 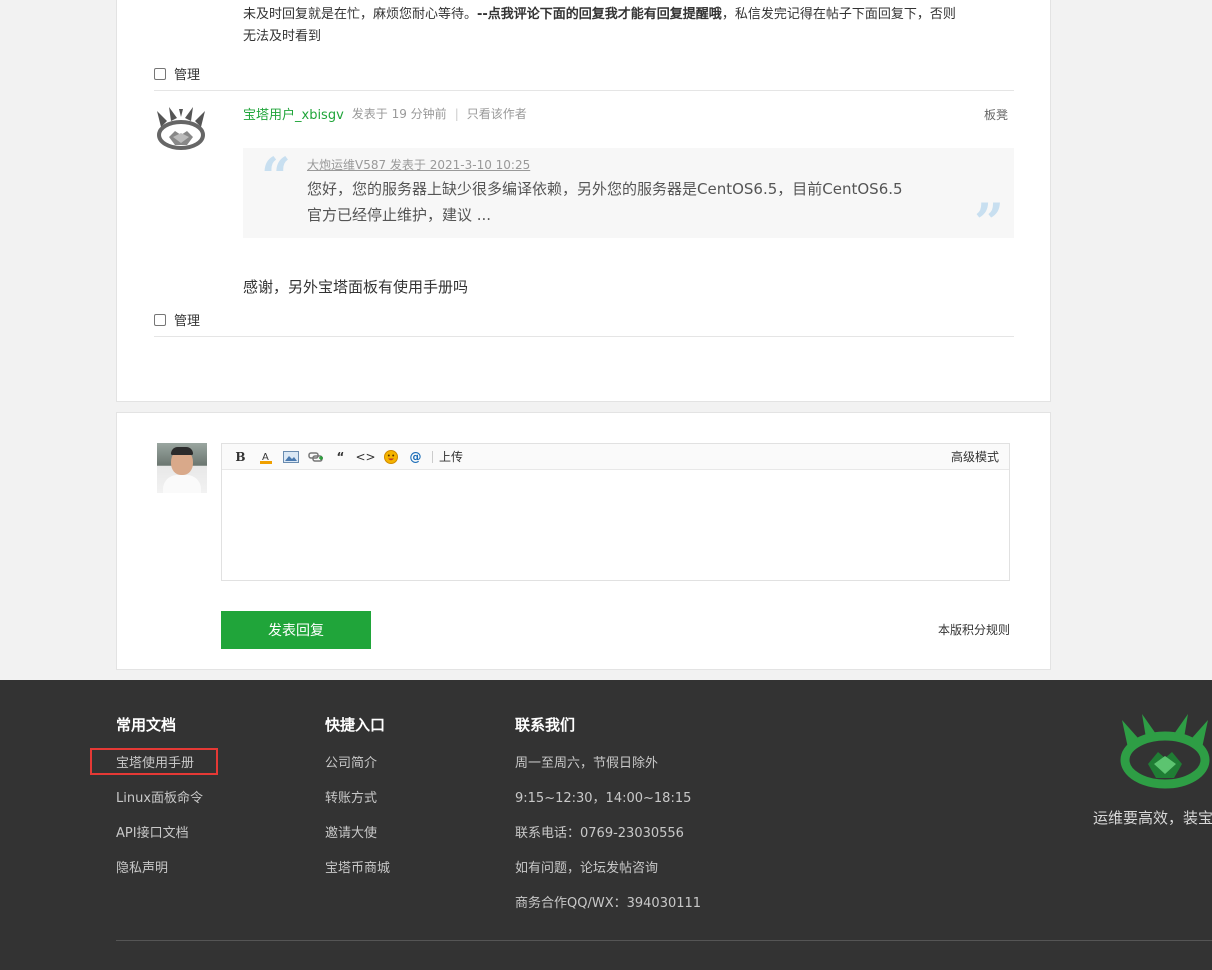 I want to click on bt-logo-icon, so click(x=1165, y=751).